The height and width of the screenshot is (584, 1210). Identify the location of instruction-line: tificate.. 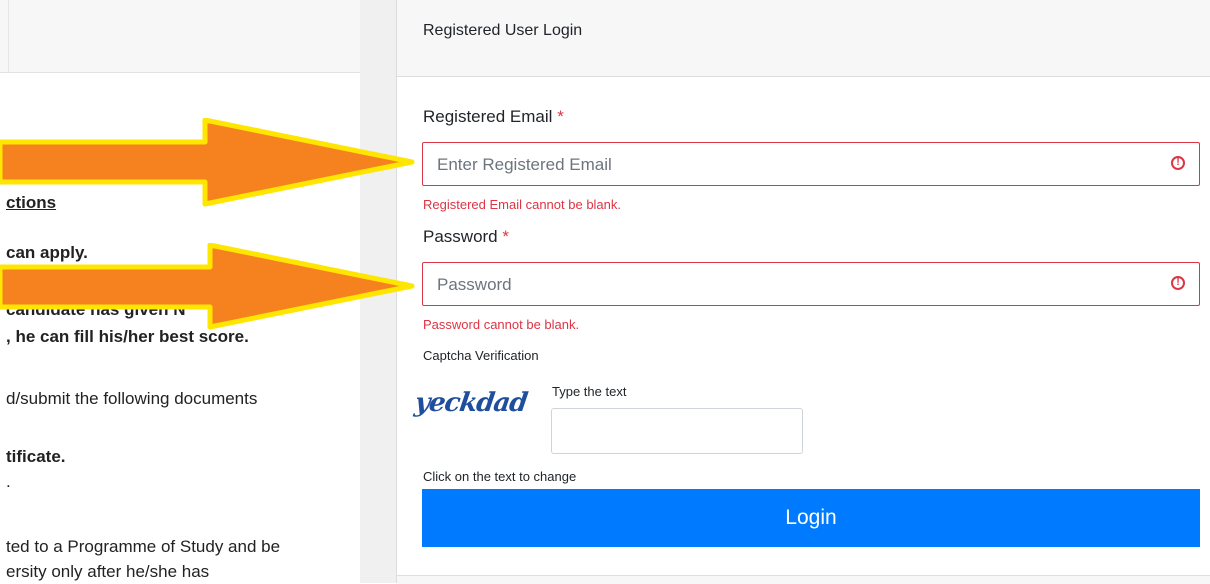
(36, 456).